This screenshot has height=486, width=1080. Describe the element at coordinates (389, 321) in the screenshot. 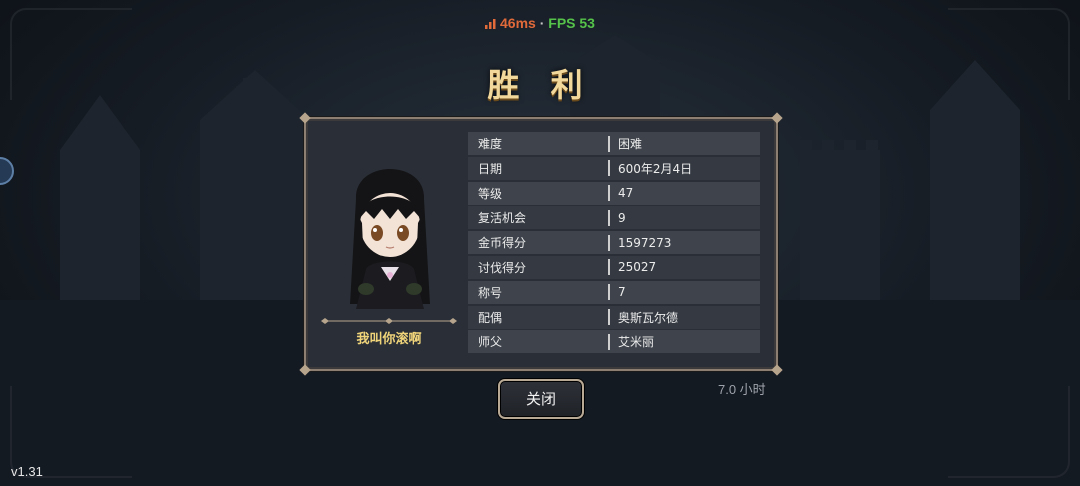

I see `name-divider` at that location.